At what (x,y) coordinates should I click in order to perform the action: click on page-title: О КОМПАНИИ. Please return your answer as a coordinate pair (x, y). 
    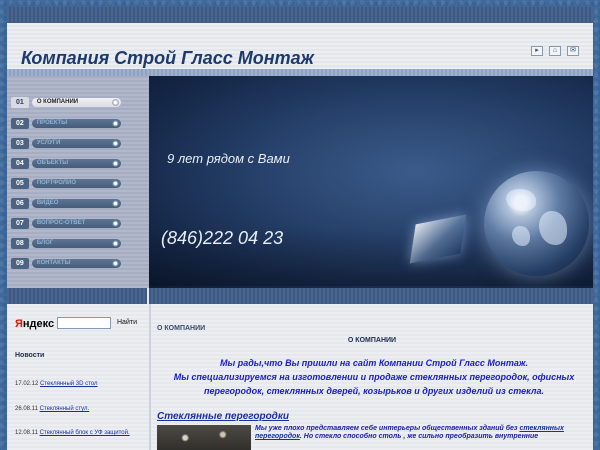
    Looking at the image, I should click on (372, 340).